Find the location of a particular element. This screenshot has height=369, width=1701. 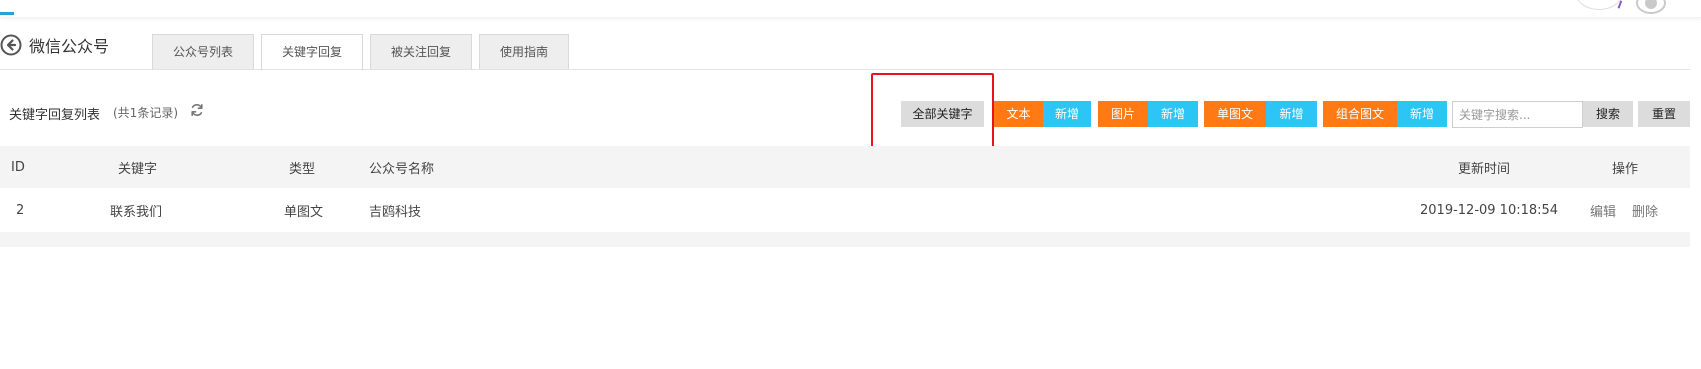

top-left-accent is located at coordinates (7, 13).